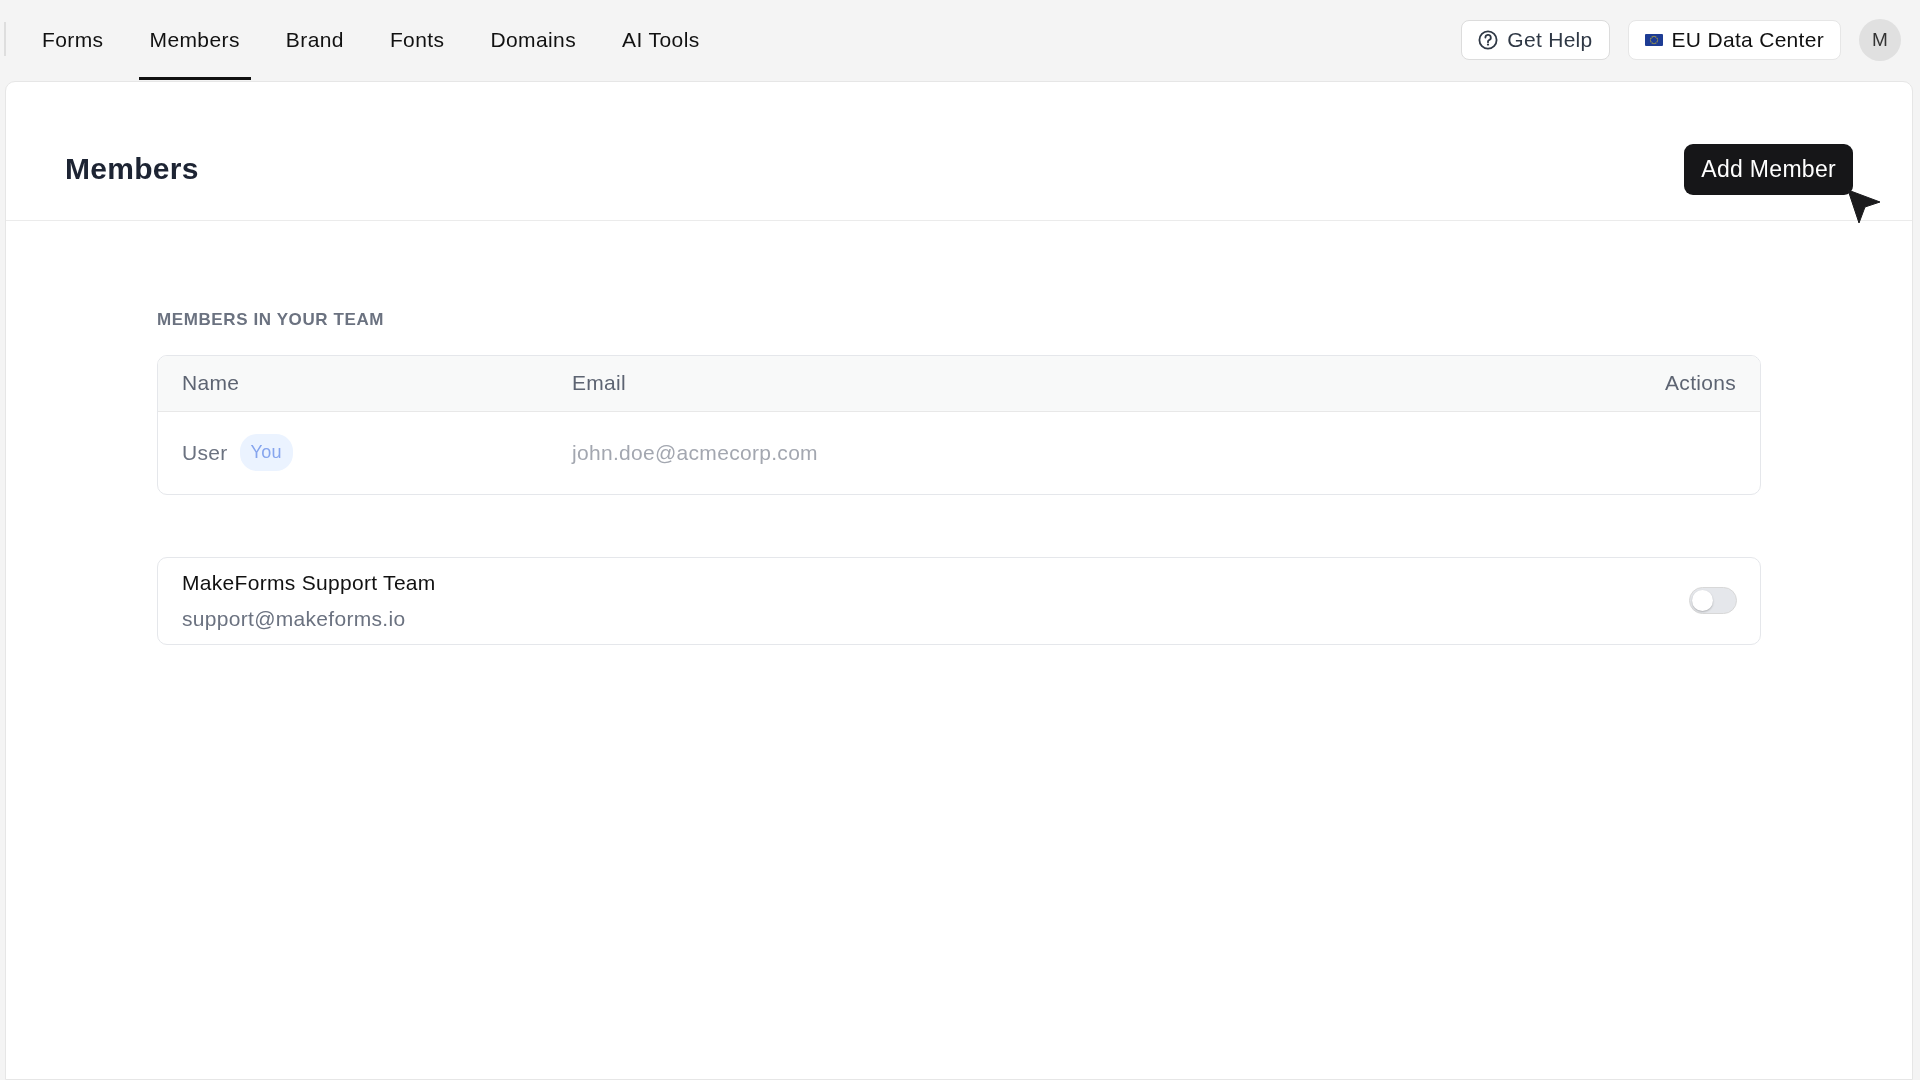 The width and height of the screenshot is (1920, 1080). Describe the element at coordinates (294, 618) in the screenshot. I see `support-email: support@makeforms.io` at that location.